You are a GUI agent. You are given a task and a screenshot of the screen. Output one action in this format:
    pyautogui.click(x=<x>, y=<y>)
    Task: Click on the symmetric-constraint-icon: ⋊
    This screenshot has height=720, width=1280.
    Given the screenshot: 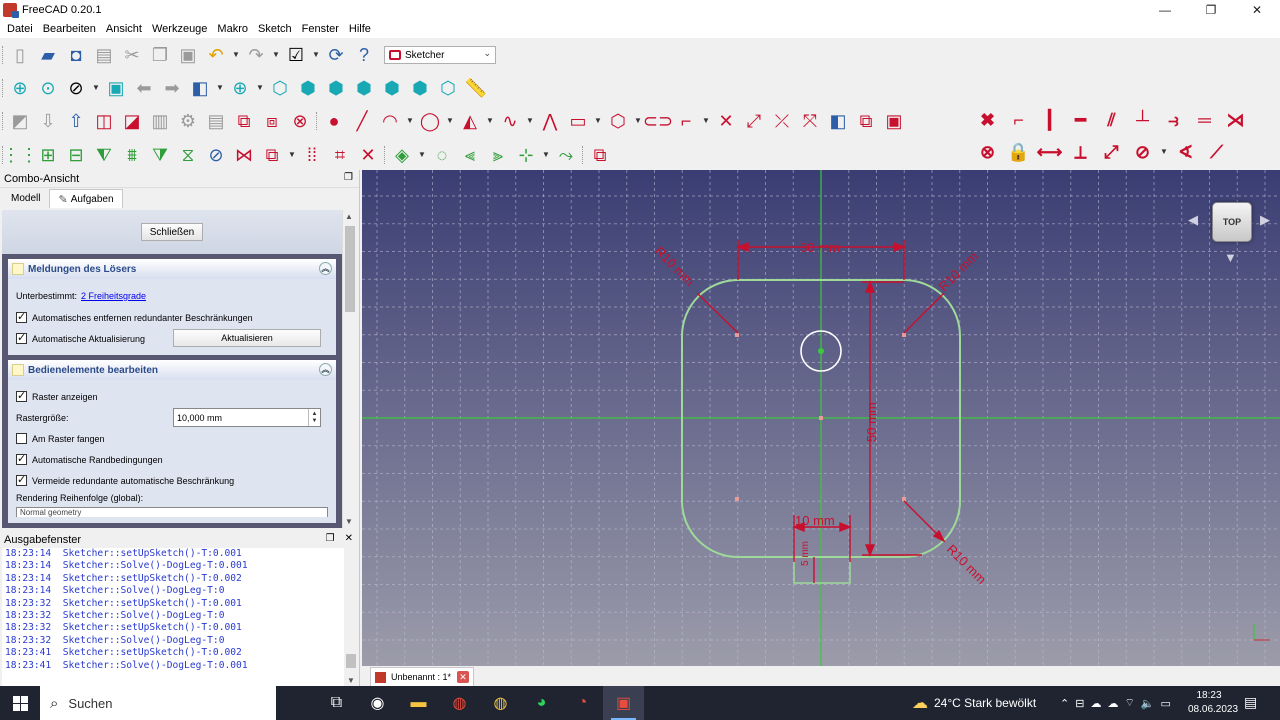 What is the action you would take?
    pyautogui.click(x=1235, y=120)
    